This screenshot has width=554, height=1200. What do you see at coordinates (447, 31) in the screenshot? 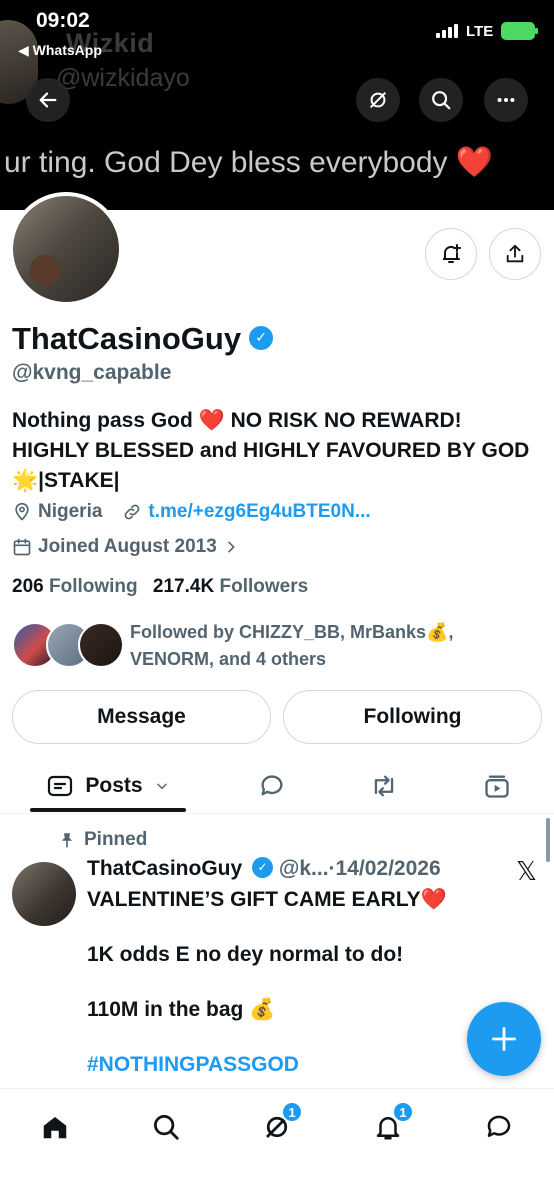
I see `signal-icon` at bounding box center [447, 31].